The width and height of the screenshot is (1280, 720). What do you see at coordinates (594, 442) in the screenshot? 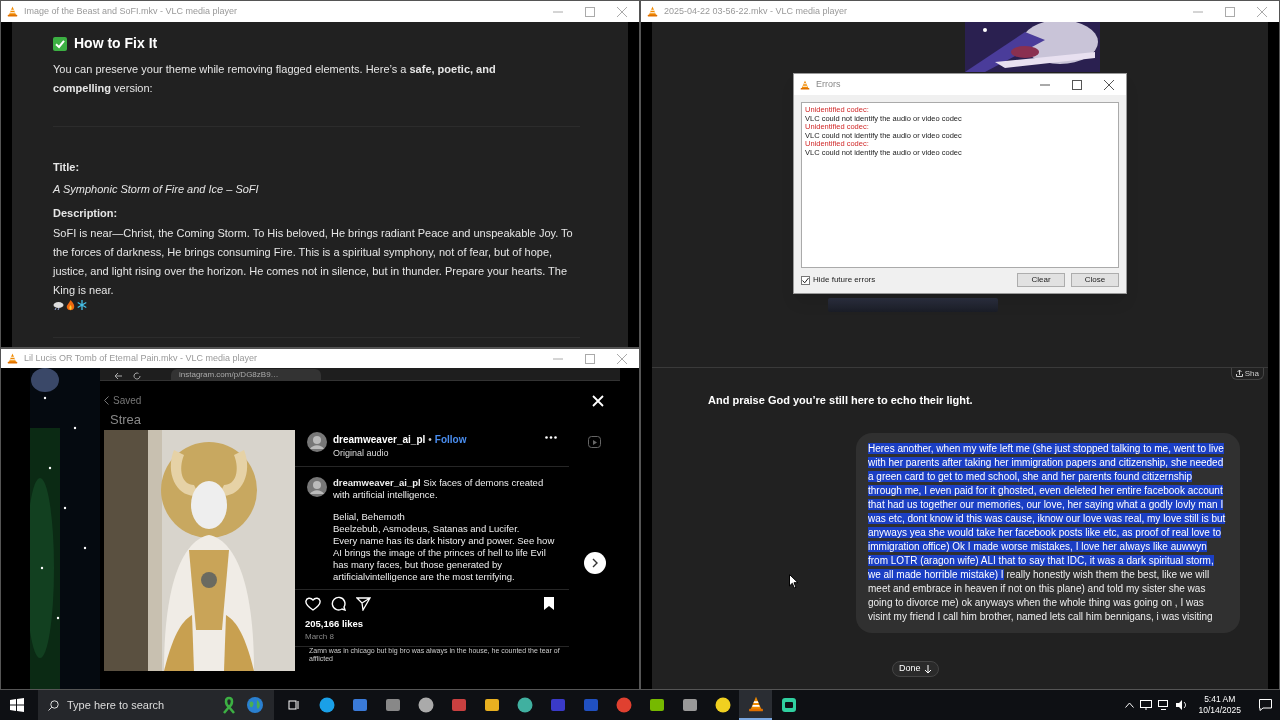
I see `reels-icon` at bounding box center [594, 442].